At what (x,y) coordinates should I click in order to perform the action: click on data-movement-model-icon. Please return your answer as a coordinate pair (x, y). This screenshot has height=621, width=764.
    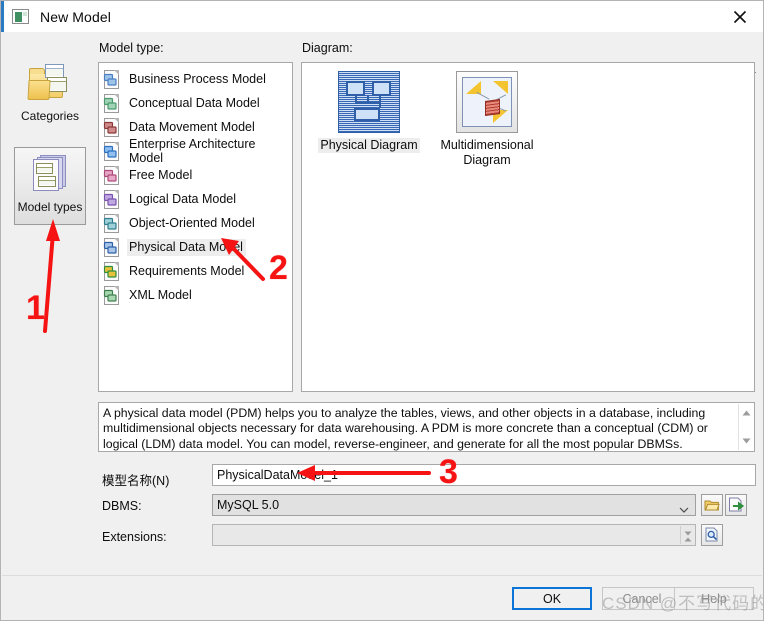
    Looking at the image, I should click on (111, 127).